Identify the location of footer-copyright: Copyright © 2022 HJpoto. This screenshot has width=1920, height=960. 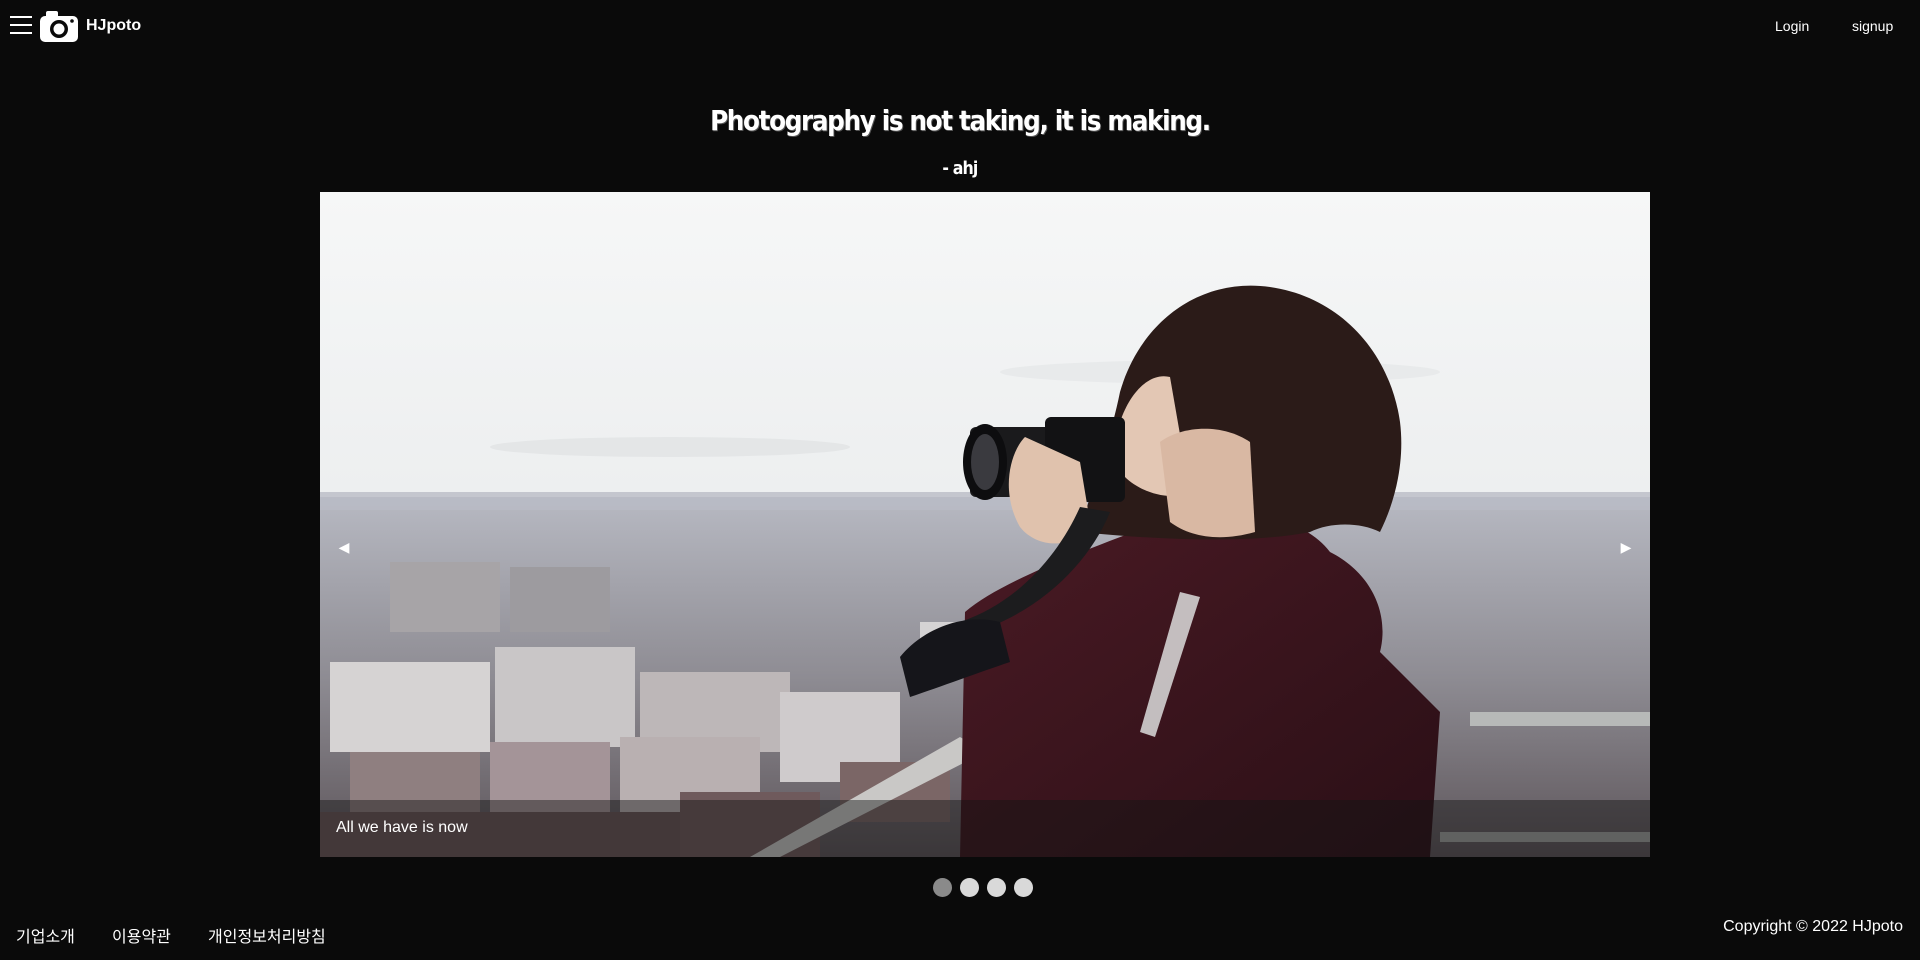
(1813, 926).